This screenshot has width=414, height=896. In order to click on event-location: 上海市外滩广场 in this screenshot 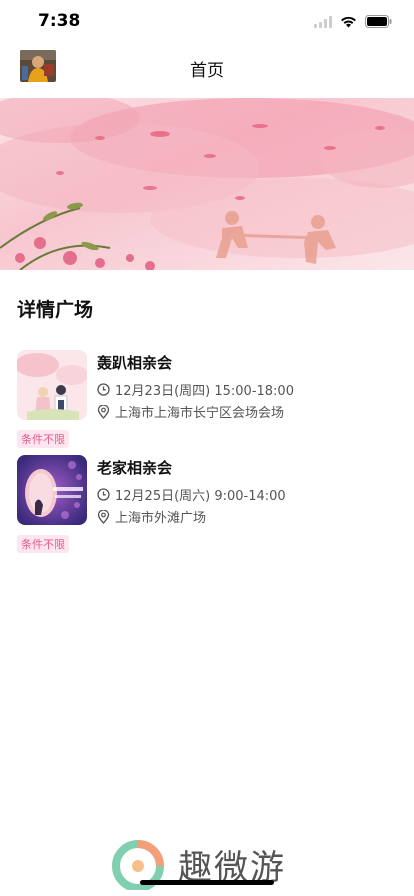, I will do `click(151, 516)`.